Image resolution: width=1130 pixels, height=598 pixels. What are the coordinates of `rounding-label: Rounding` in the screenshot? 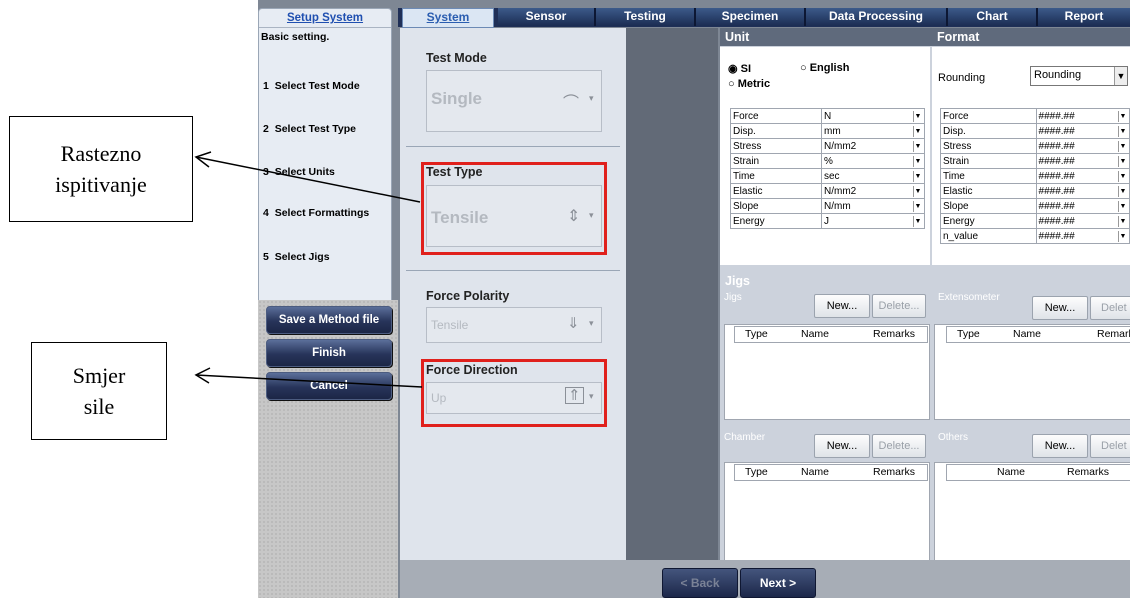 It's located at (962, 78).